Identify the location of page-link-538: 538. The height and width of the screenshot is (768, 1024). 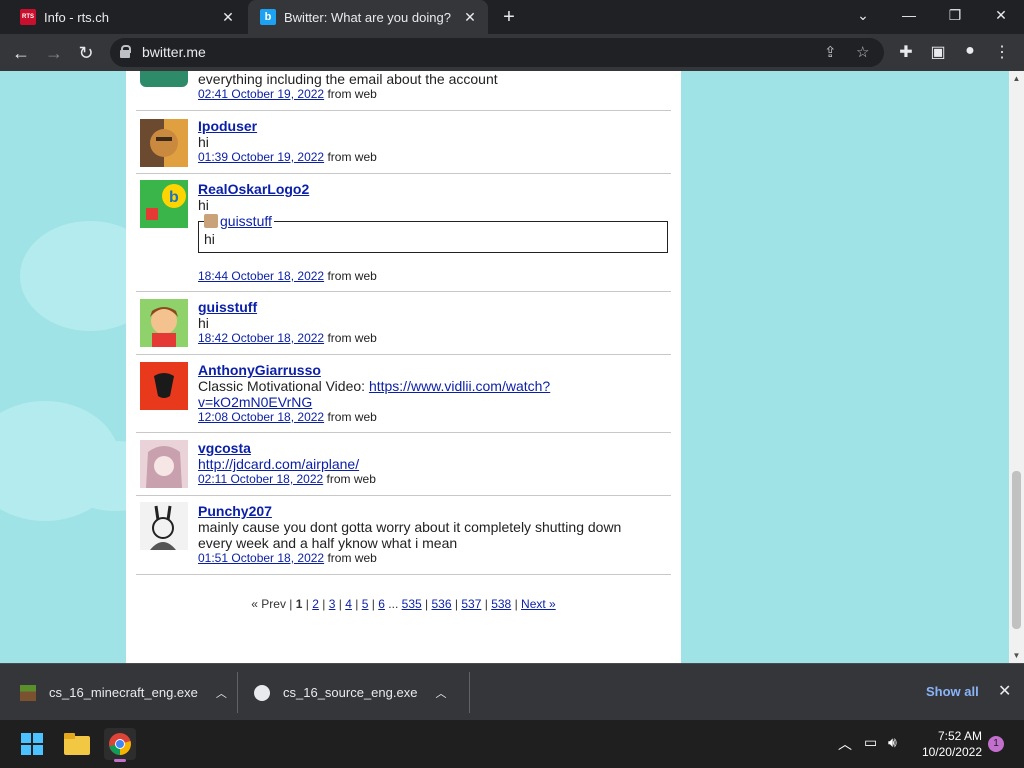
(501, 604).